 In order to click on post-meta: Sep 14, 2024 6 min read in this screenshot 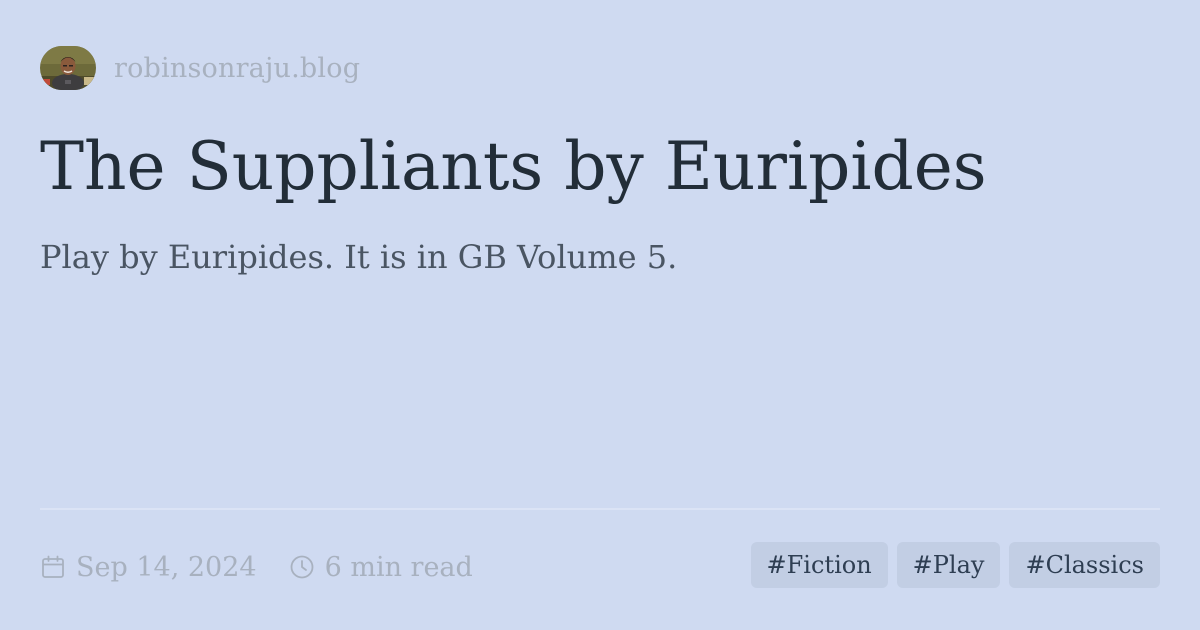, I will do `click(256, 567)`.